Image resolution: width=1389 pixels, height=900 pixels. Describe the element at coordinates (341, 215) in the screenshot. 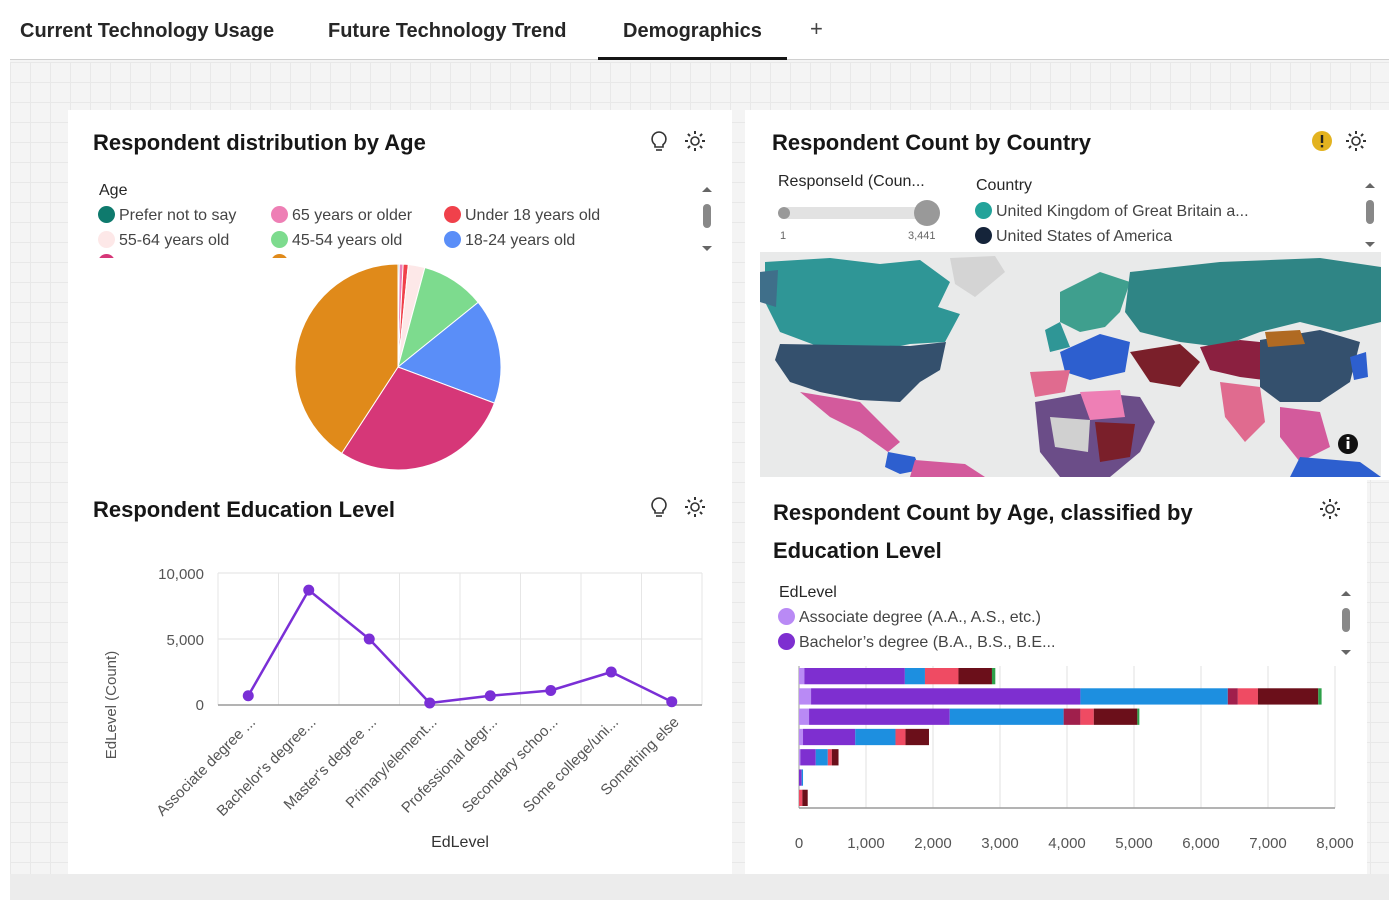

I see `legend-item: 65 years or older` at that location.